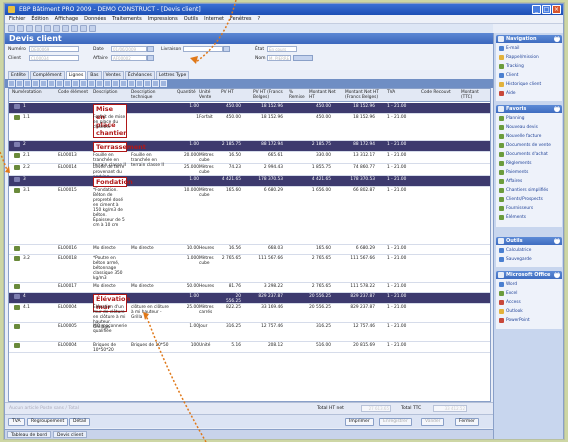  What do you see at coordinates (546, 9) in the screenshot?
I see `maximize-button: □` at bounding box center [546, 9].